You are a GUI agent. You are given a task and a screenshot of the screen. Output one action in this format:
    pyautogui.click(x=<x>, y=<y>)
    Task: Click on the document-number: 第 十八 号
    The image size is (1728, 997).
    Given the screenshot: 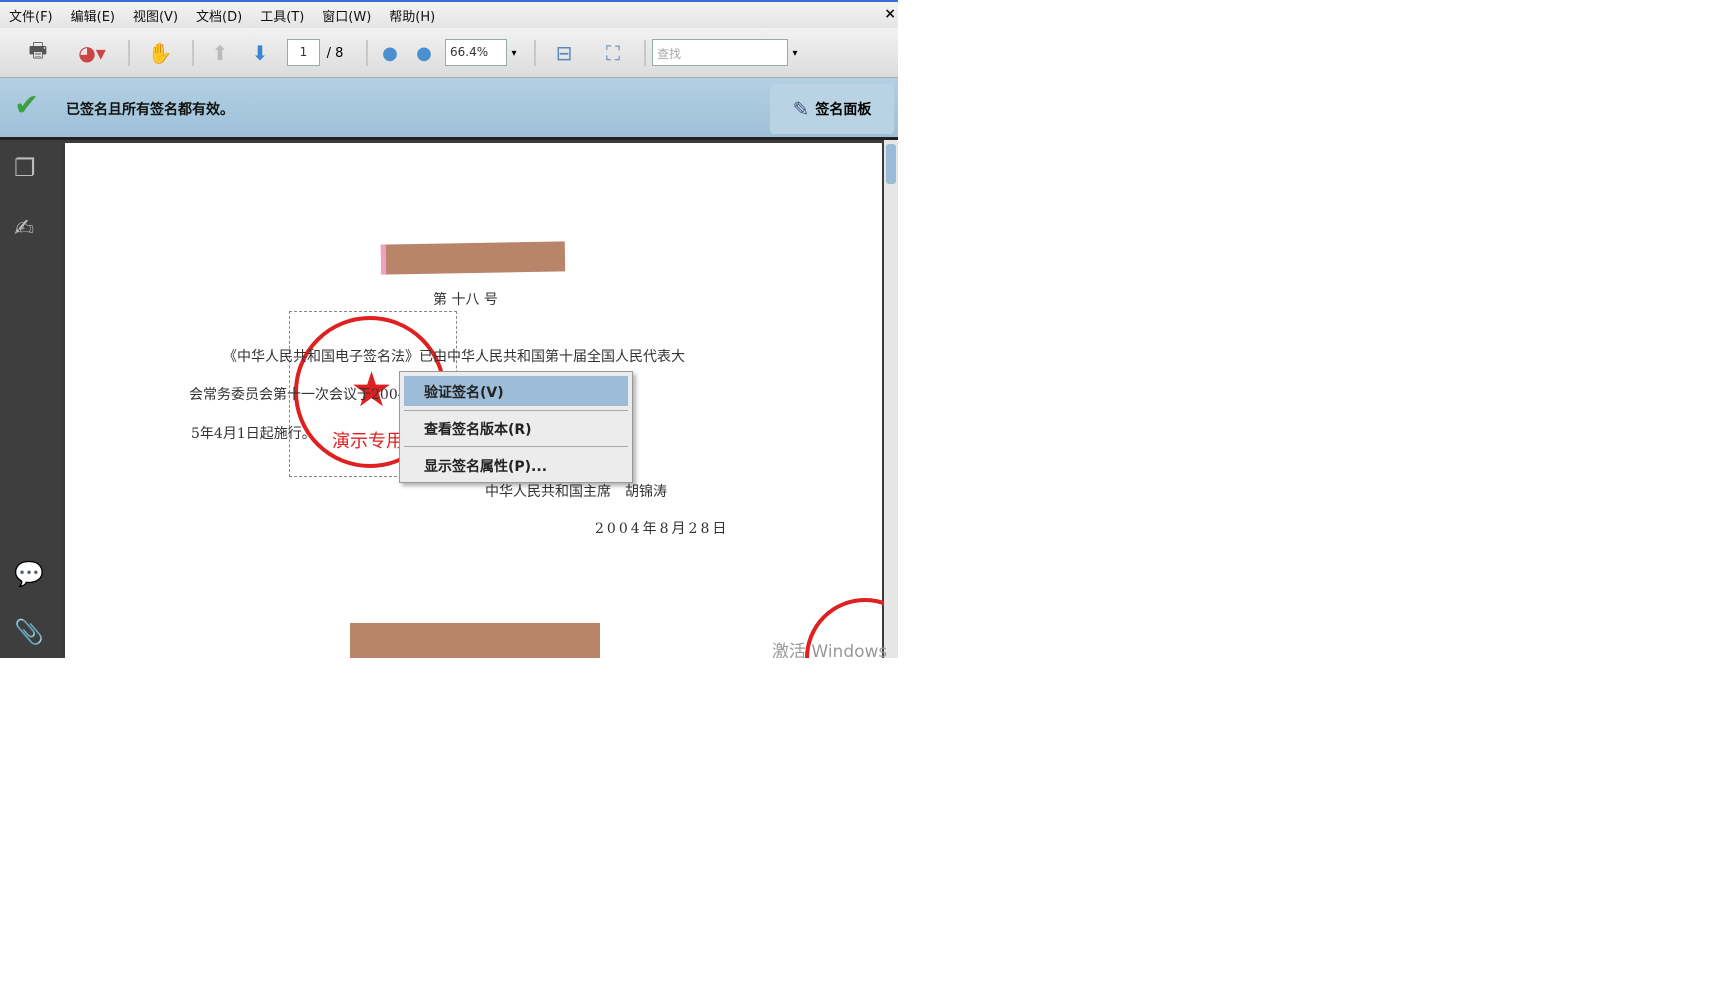 What is the action you would take?
    pyautogui.click(x=465, y=300)
    